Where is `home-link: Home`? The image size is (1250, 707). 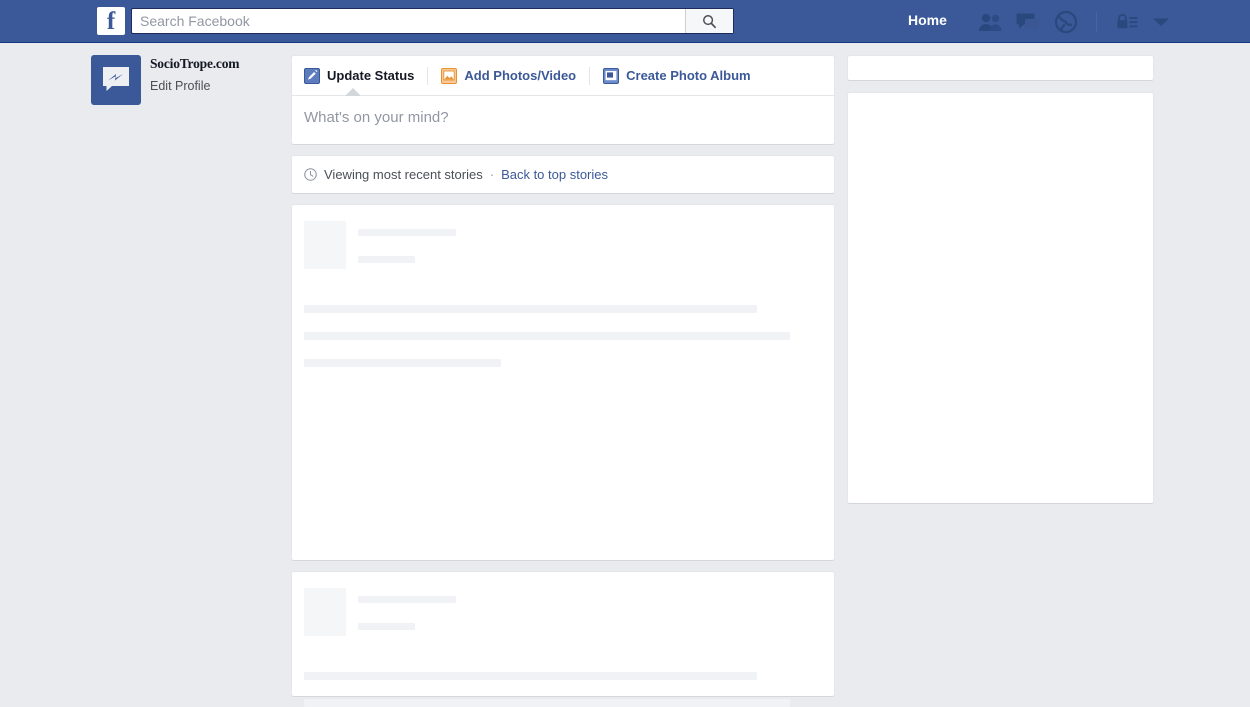 home-link: Home is located at coordinates (927, 20).